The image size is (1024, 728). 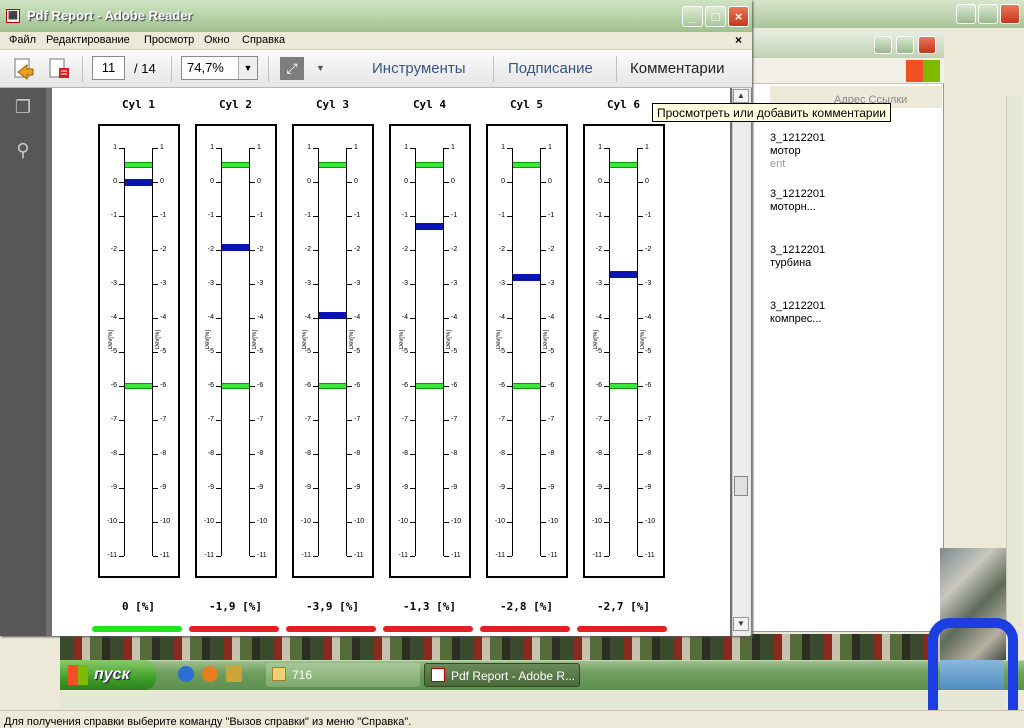 I want to click on page-number-input: 11, so click(x=108, y=68).